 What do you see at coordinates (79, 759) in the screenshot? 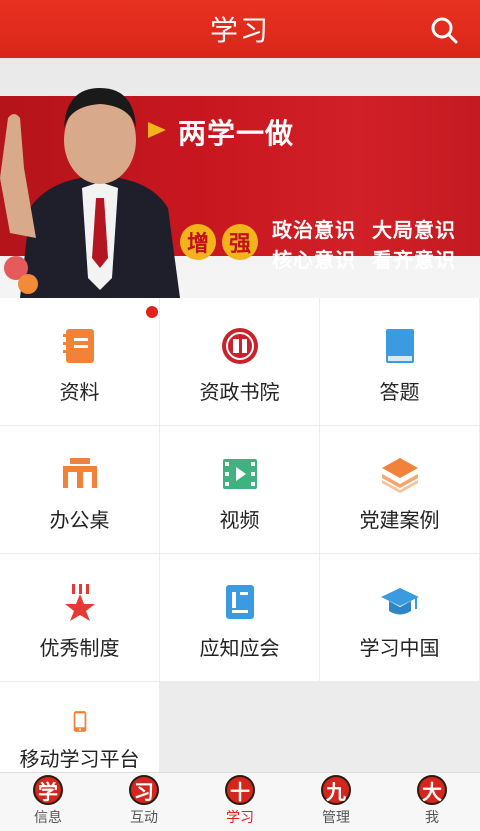
I see `grid-item-label: 移动学习平台` at bounding box center [79, 759].